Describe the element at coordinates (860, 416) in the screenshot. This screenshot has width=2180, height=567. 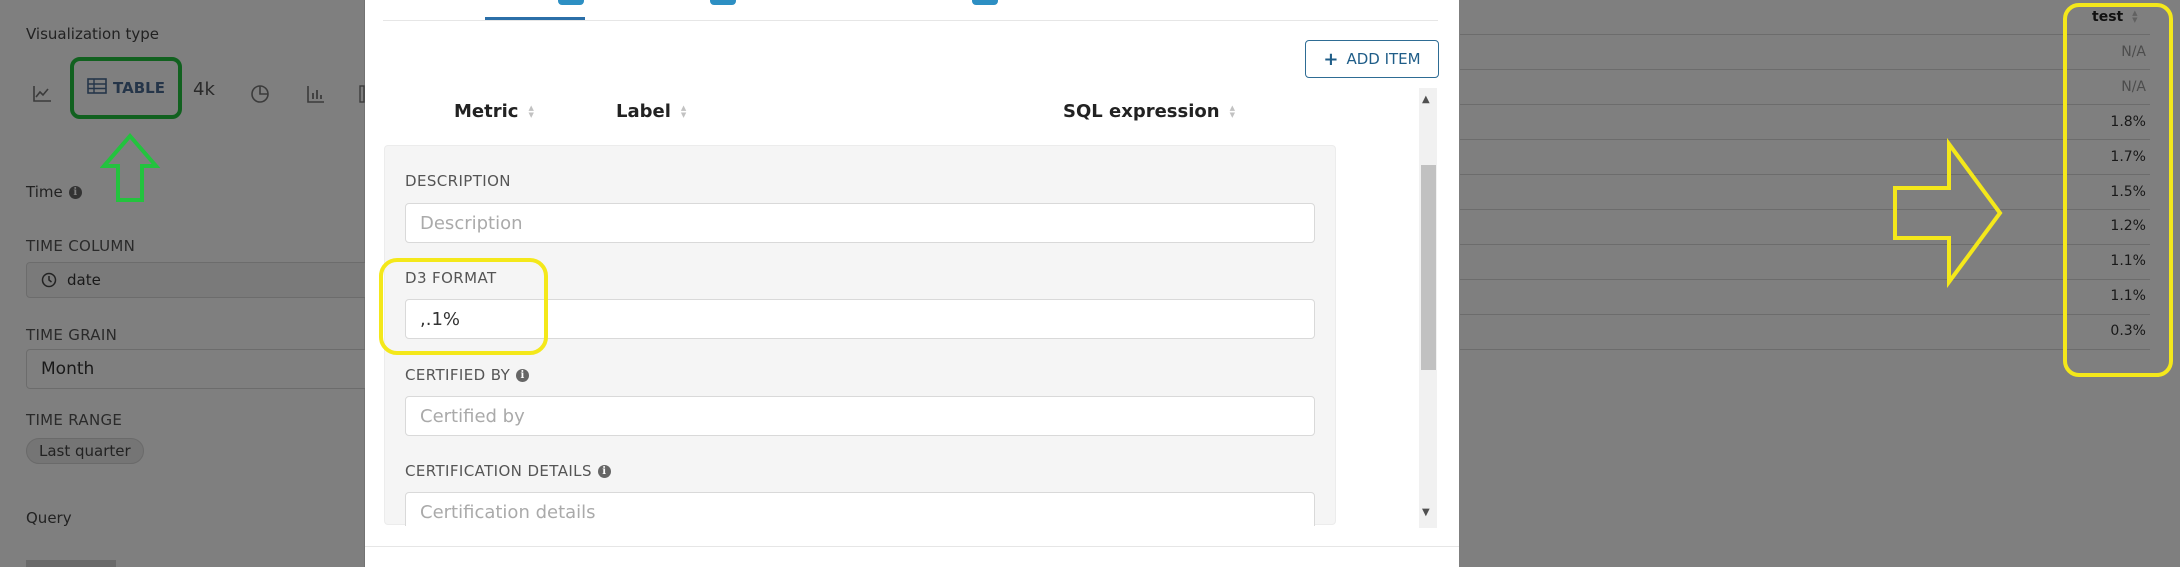
I see `certified-by-input` at that location.